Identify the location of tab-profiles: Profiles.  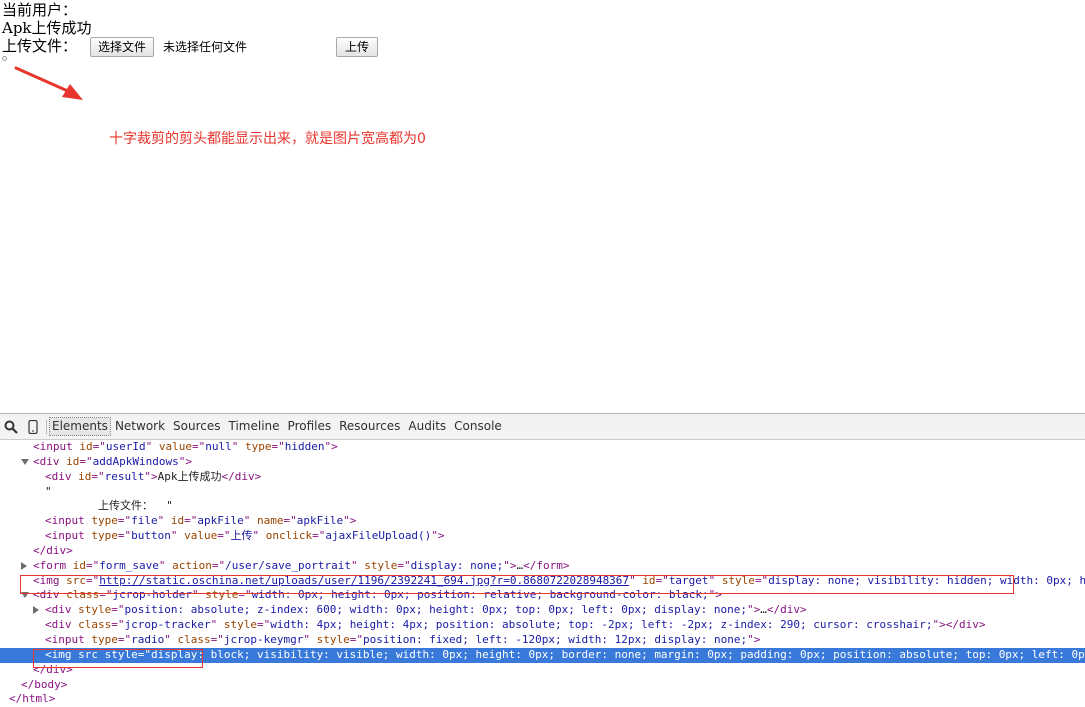
(310, 426).